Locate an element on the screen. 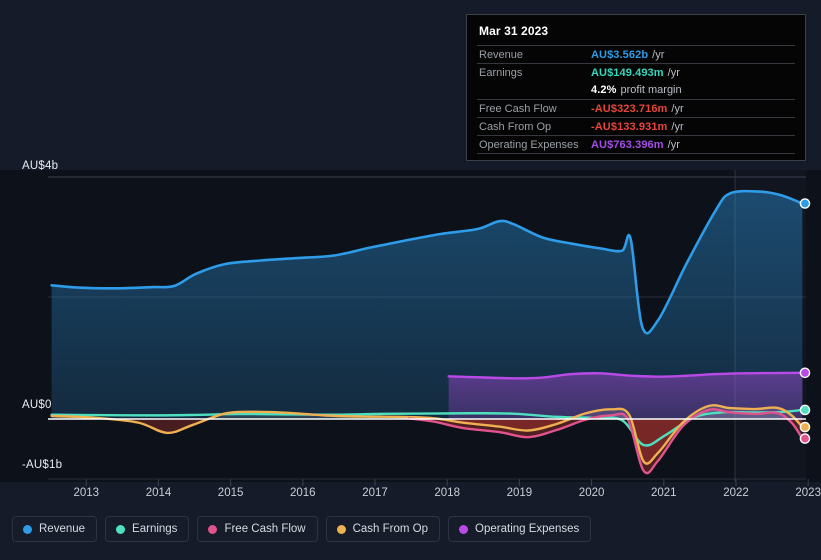 The width and height of the screenshot is (821, 560). y-axis-label: AU$4b is located at coordinates (40, 166).